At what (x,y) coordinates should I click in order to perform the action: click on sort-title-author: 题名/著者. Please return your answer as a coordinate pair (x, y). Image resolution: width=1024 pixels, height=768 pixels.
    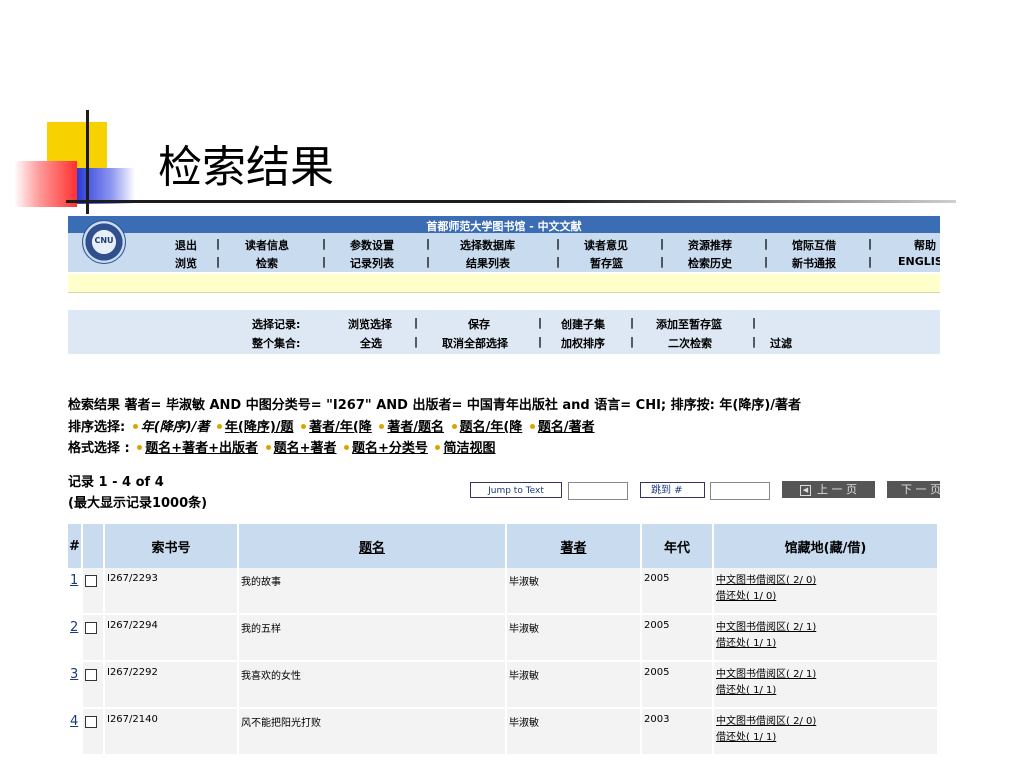
    Looking at the image, I should click on (566, 427).